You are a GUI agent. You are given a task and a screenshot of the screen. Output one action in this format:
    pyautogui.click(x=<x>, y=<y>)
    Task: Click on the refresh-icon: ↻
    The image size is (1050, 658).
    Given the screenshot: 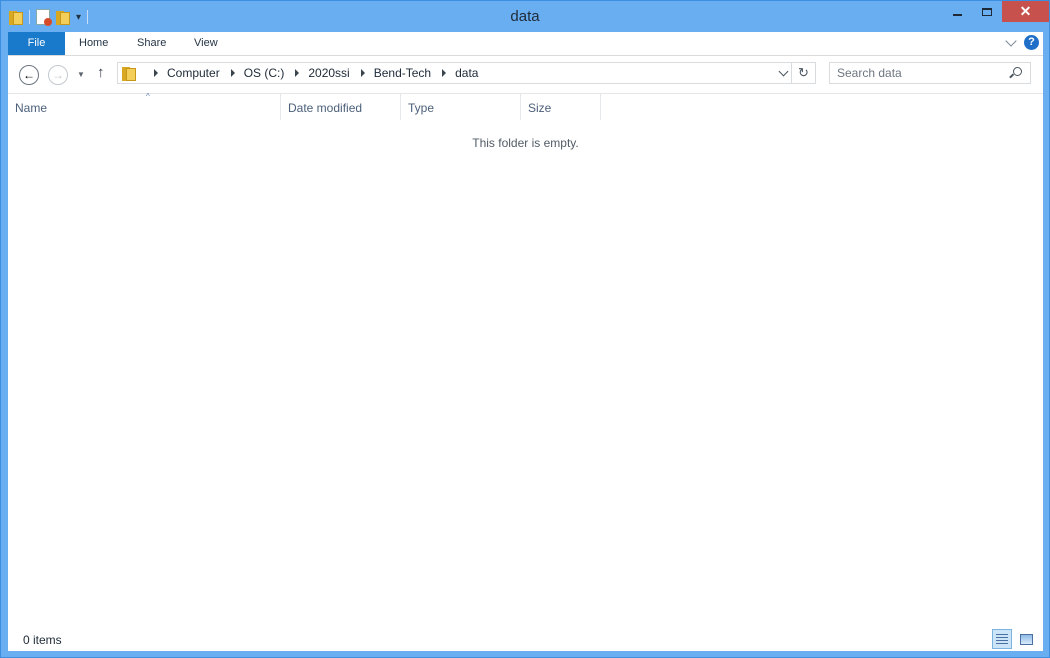 What is the action you would take?
    pyautogui.click(x=803, y=72)
    